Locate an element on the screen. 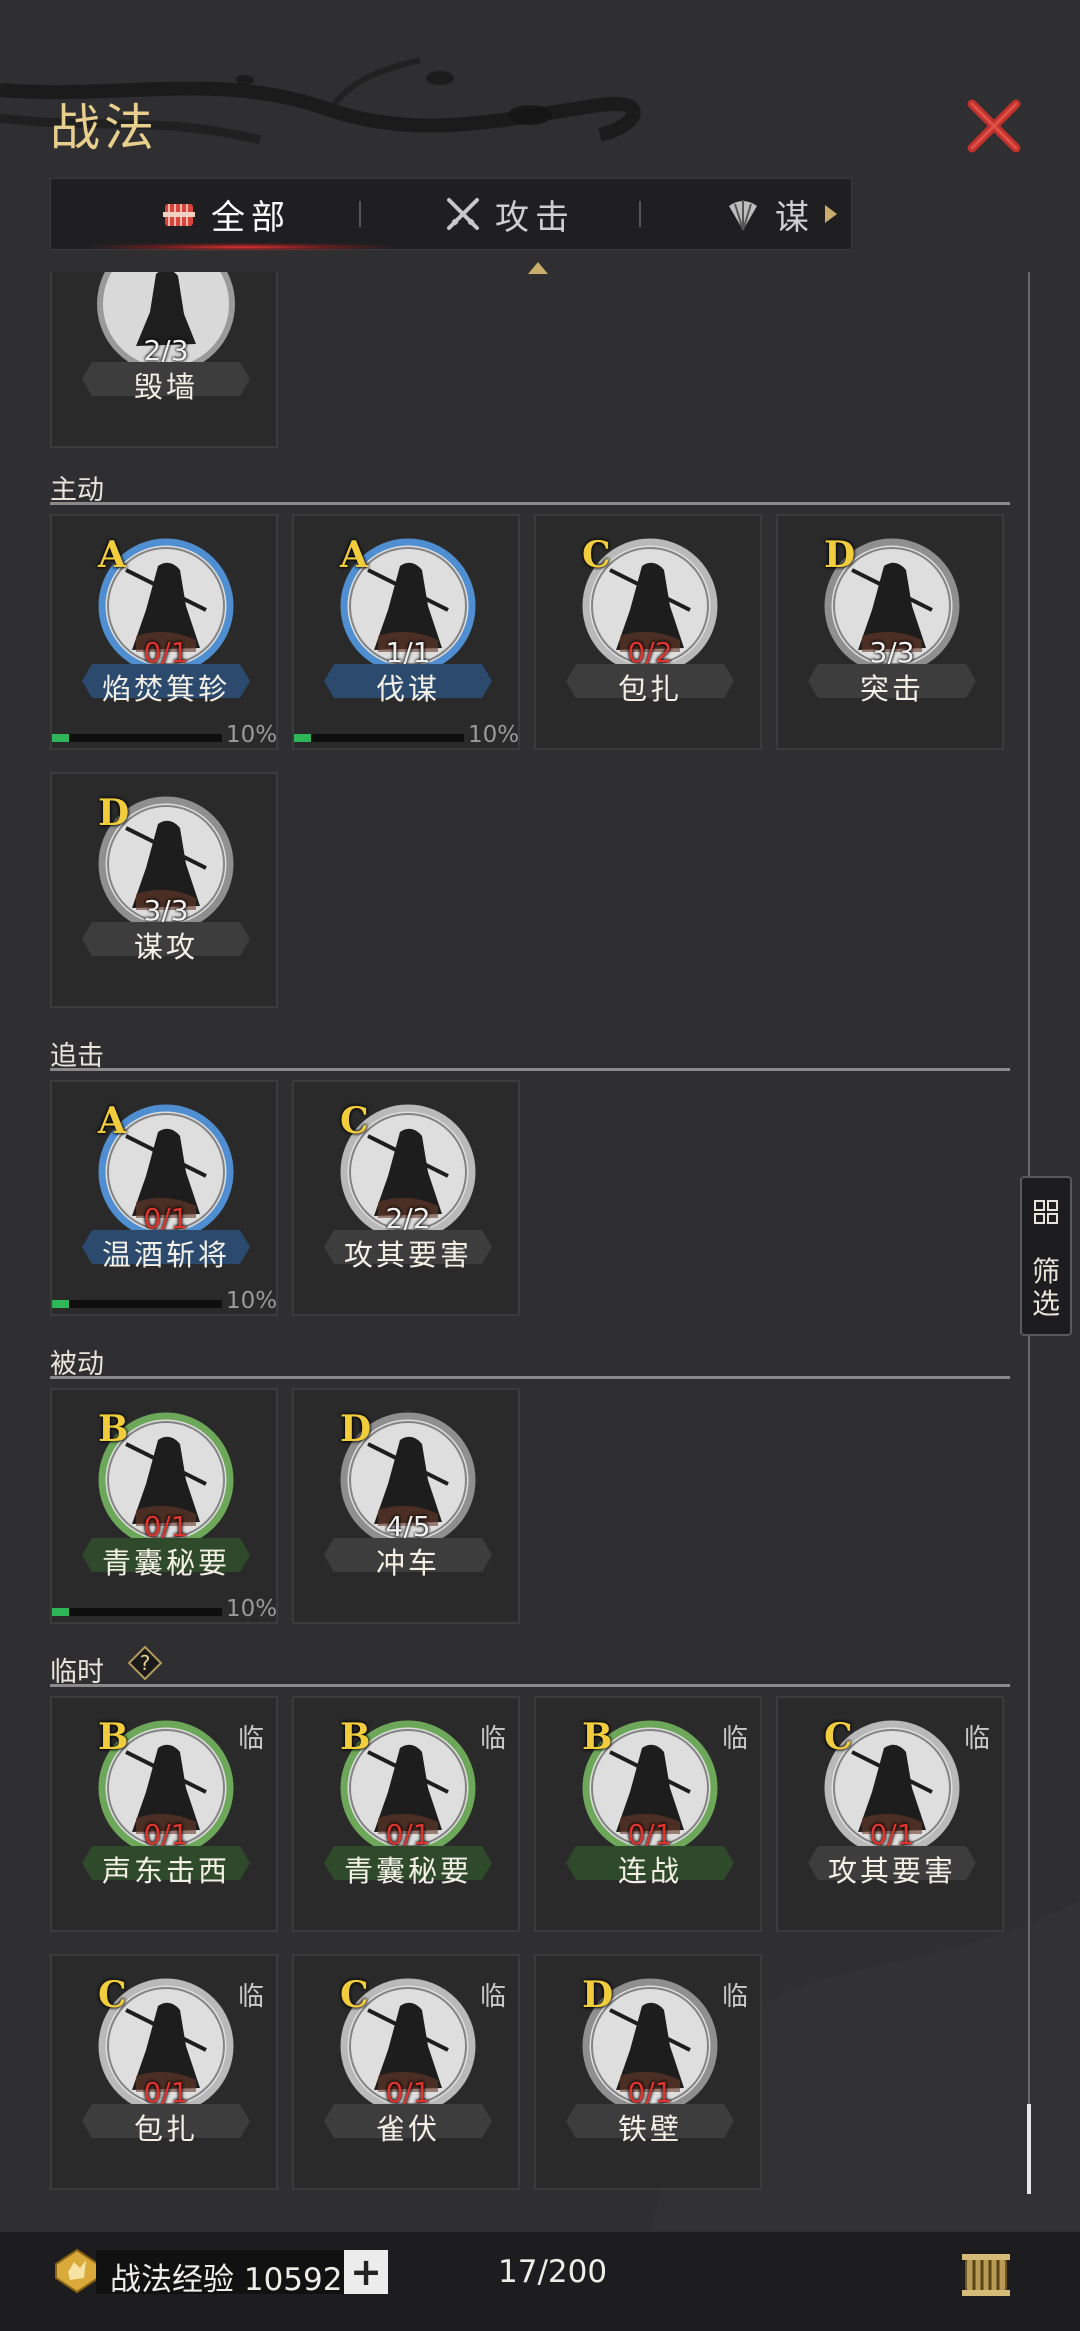 This screenshot has width=1080, height=2331. tactic-card: B 0/1 青囊秘要 10% is located at coordinates (164, 1506).